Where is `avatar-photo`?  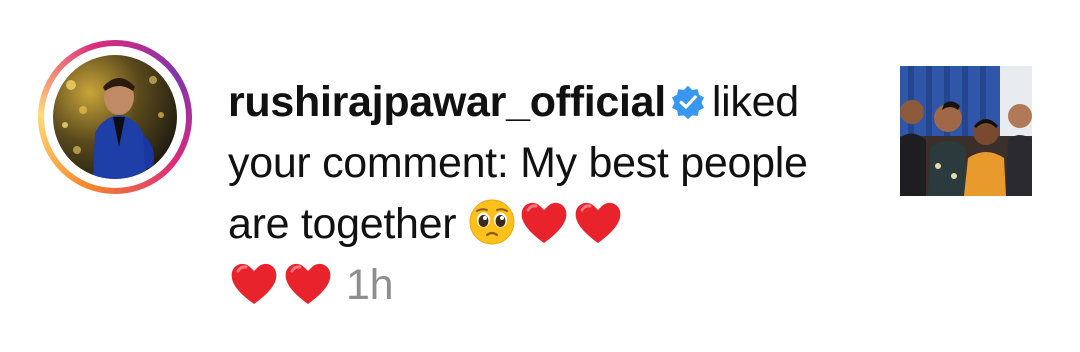 avatar-photo is located at coordinates (115, 117).